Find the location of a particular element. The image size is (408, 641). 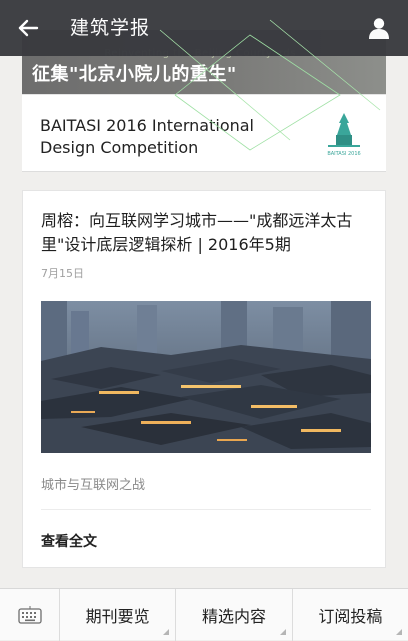

keyboard-icon is located at coordinates (30, 615).